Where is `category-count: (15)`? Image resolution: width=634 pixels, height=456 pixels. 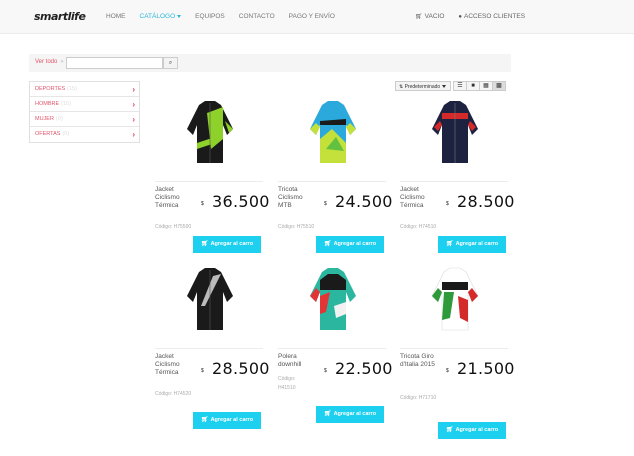
category-count: (15) is located at coordinates (72, 89).